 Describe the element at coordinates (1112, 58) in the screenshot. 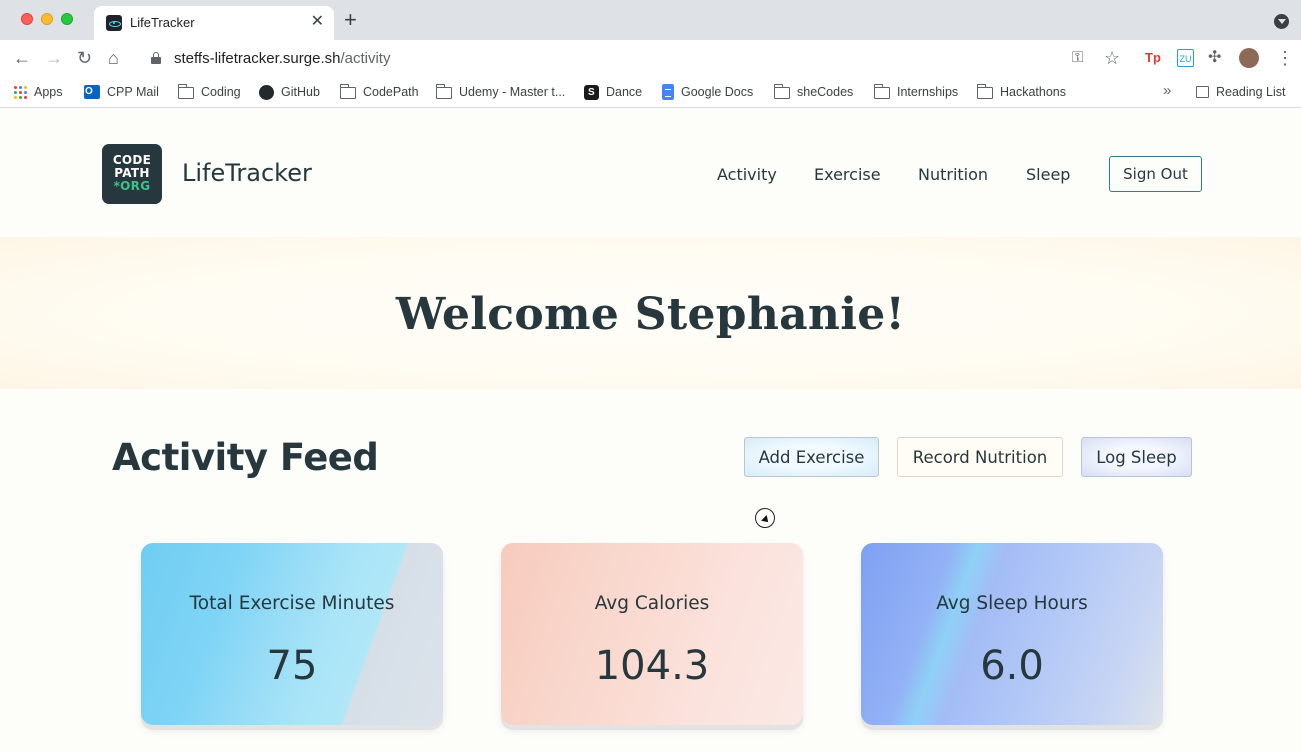

I see `star-icon: ☆` at that location.